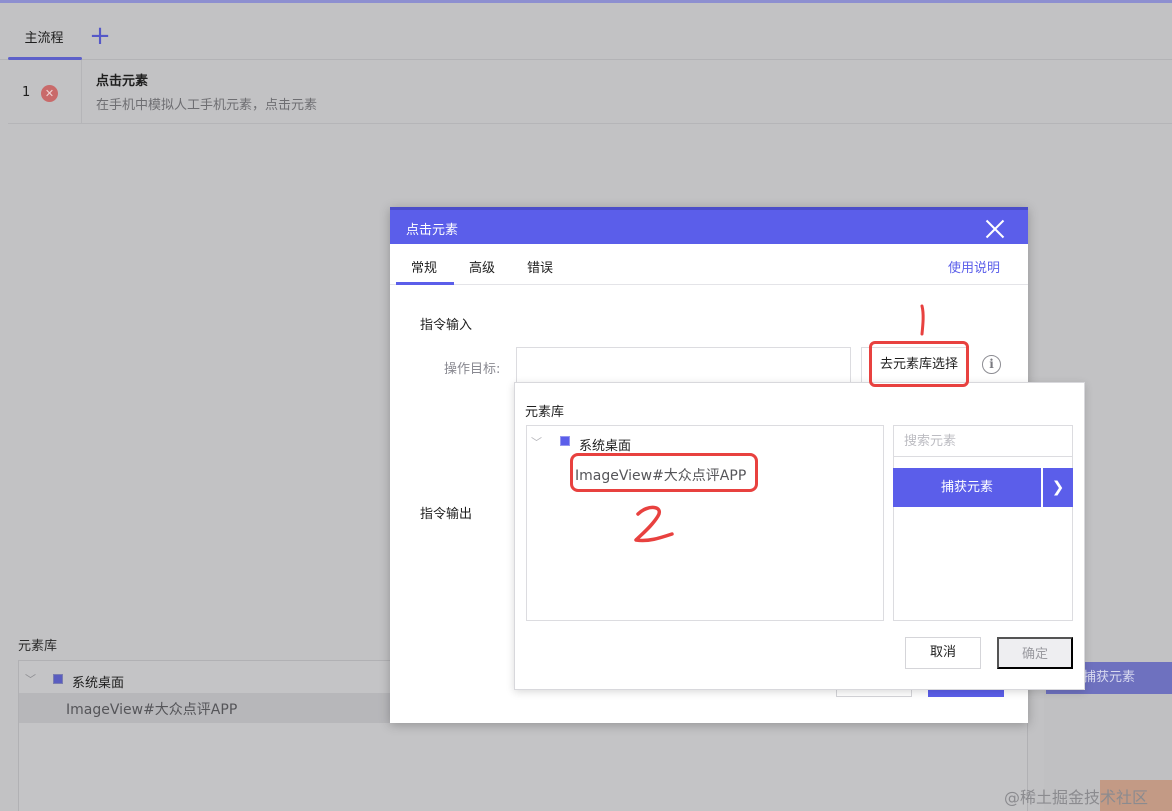 The height and width of the screenshot is (811, 1172). Describe the element at coordinates (100, 37) in the screenshot. I see `plus-icon: +` at that location.